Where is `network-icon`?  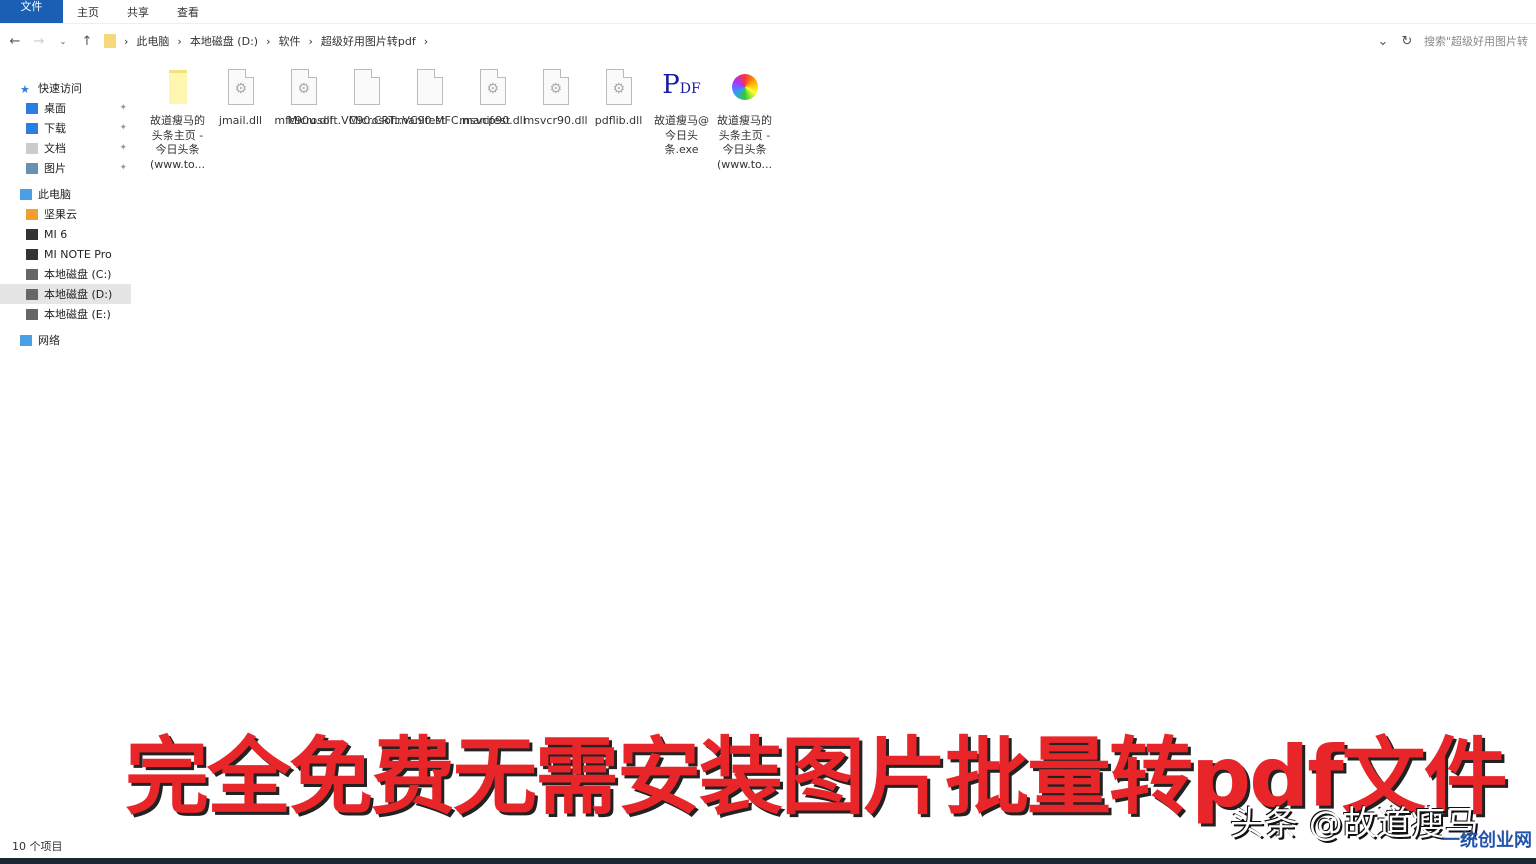
network-icon is located at coordinates (26, 340).